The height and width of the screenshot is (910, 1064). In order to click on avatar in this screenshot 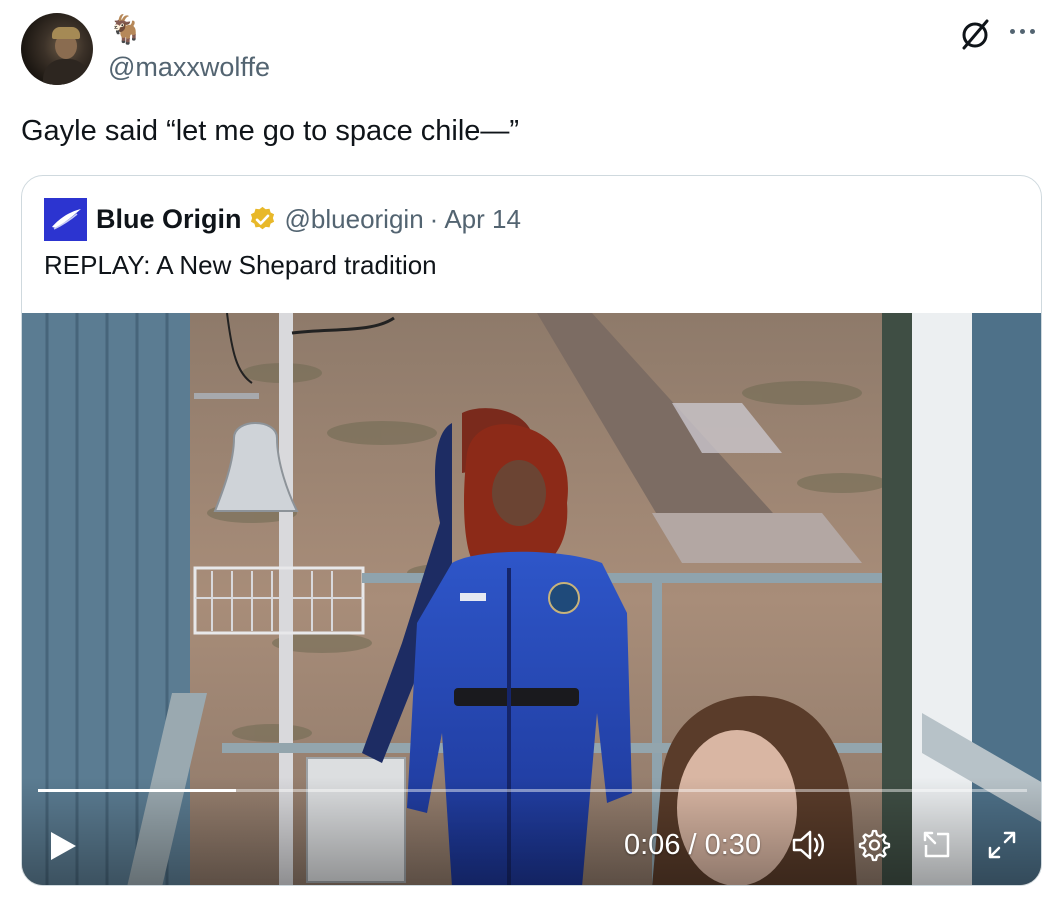, I will do `click(57, 49)`.